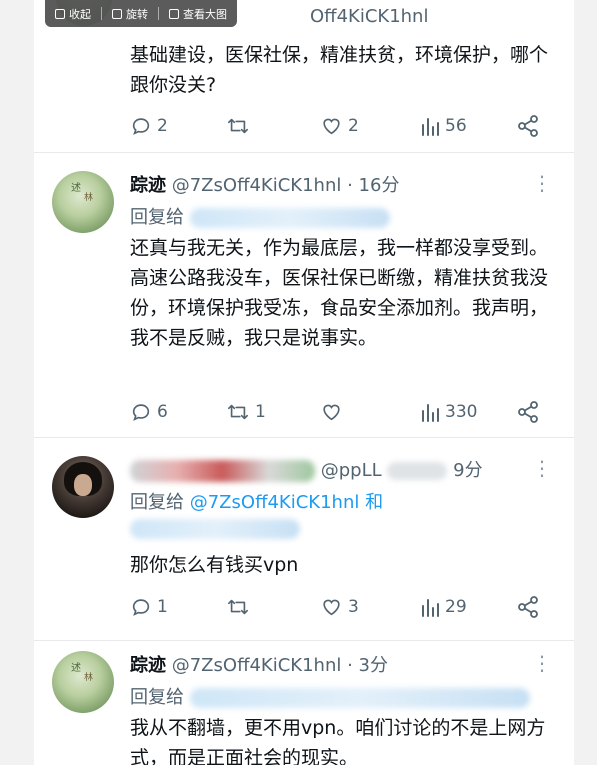  I want to click on tweet-actions: 2 2 56, so click(340, 126).